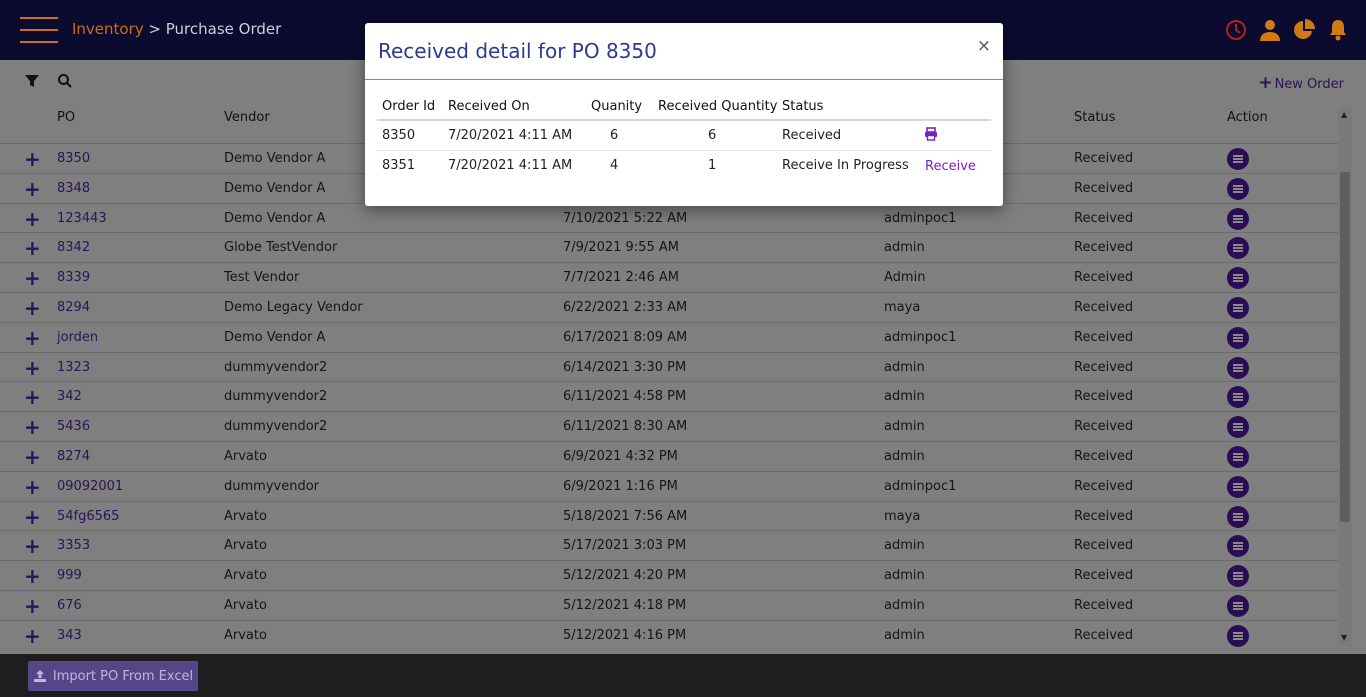 Image resolution: width=1366 pixels, height=697 pixels. Describe the element at coordinates (73, 545) in the screenshot. I see `po-link: 3353` at that location.